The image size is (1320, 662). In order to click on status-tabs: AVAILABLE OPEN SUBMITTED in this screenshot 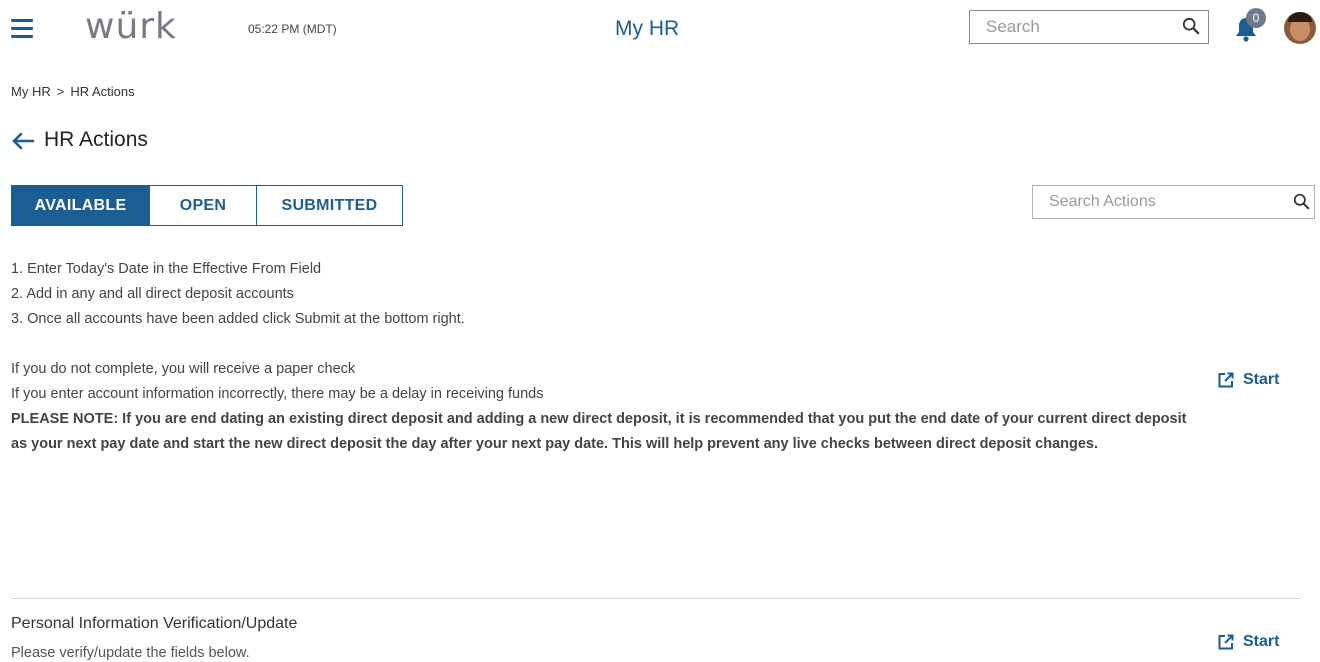, I will do `click(207, 205)`.